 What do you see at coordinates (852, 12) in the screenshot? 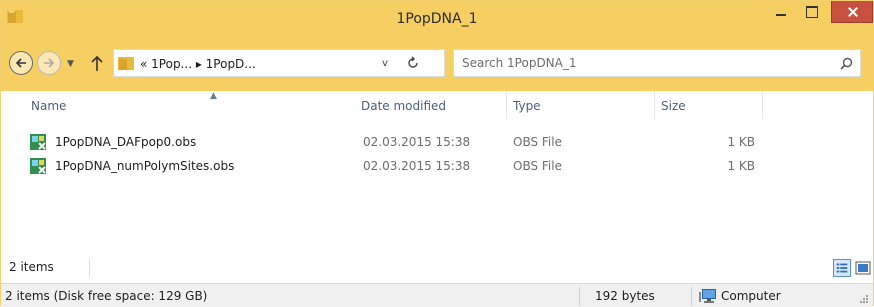
I see `close-button` at bounding box center [852, 12].